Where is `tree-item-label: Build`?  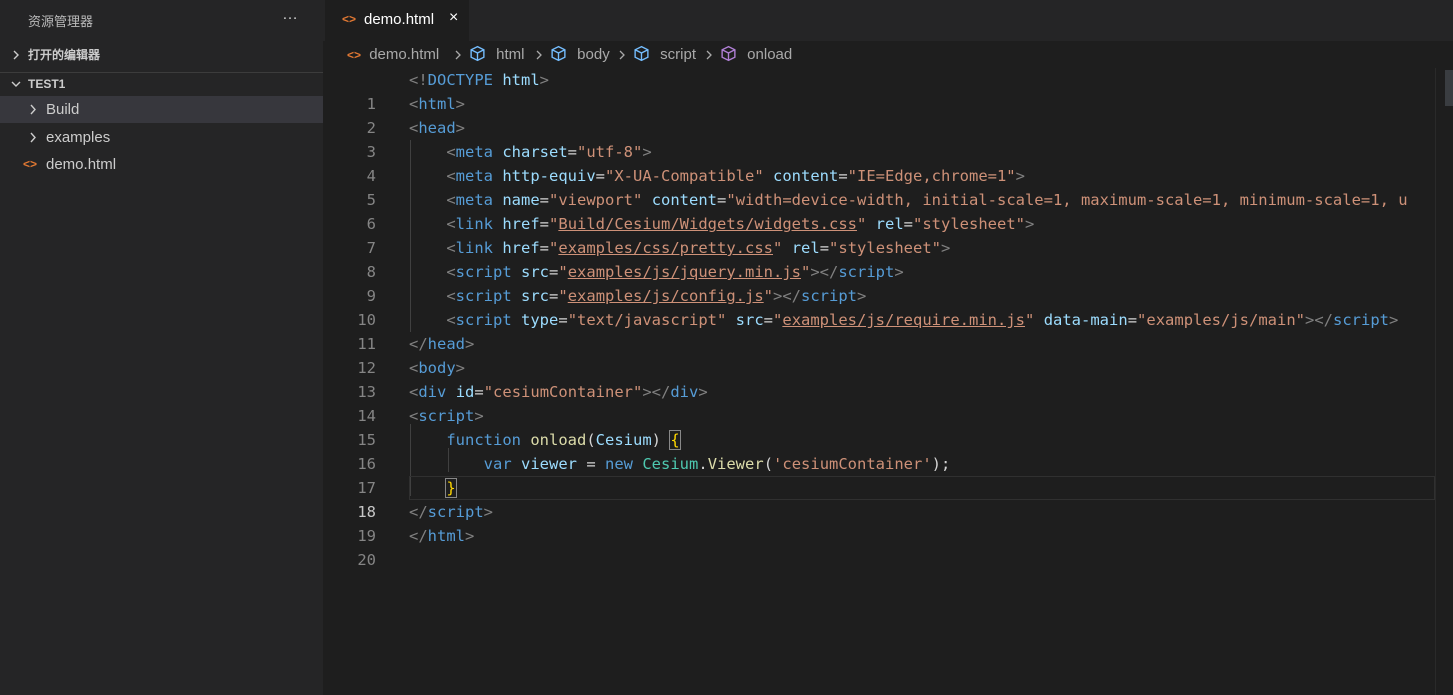 tree-item-label: Build is located at coordinates (63, 109).